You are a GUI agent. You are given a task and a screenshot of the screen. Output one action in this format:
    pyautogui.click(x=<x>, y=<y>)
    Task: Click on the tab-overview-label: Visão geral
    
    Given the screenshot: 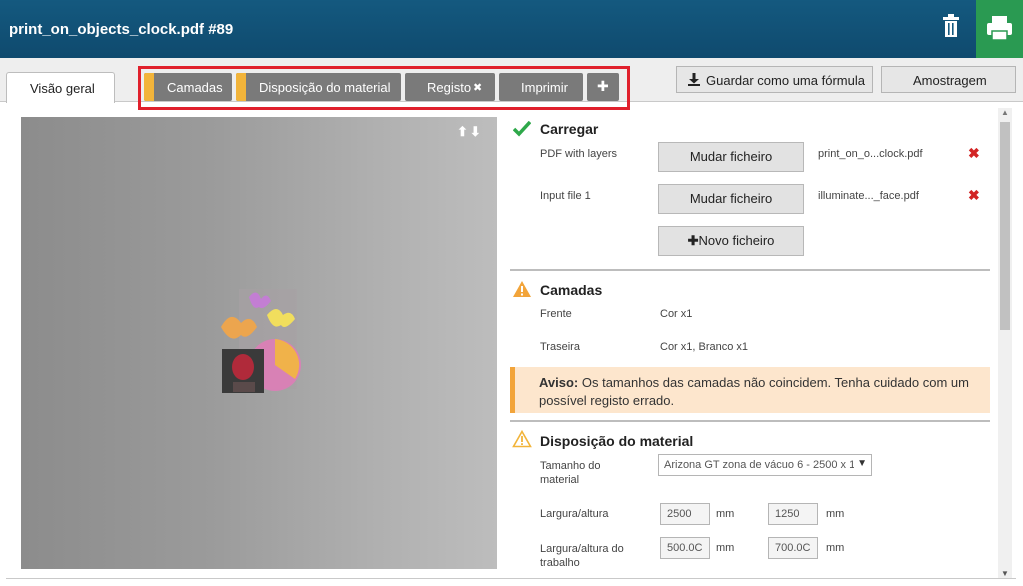 What is the action you would take?
    pyautogui.click(x=62, y=88)
    